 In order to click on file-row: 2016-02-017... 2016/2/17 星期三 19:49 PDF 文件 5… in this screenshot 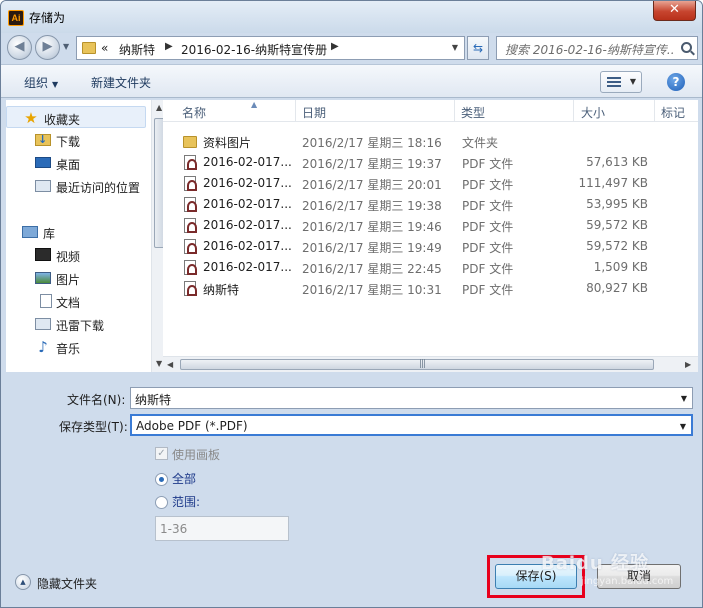, I will do `click(430, 246)`.